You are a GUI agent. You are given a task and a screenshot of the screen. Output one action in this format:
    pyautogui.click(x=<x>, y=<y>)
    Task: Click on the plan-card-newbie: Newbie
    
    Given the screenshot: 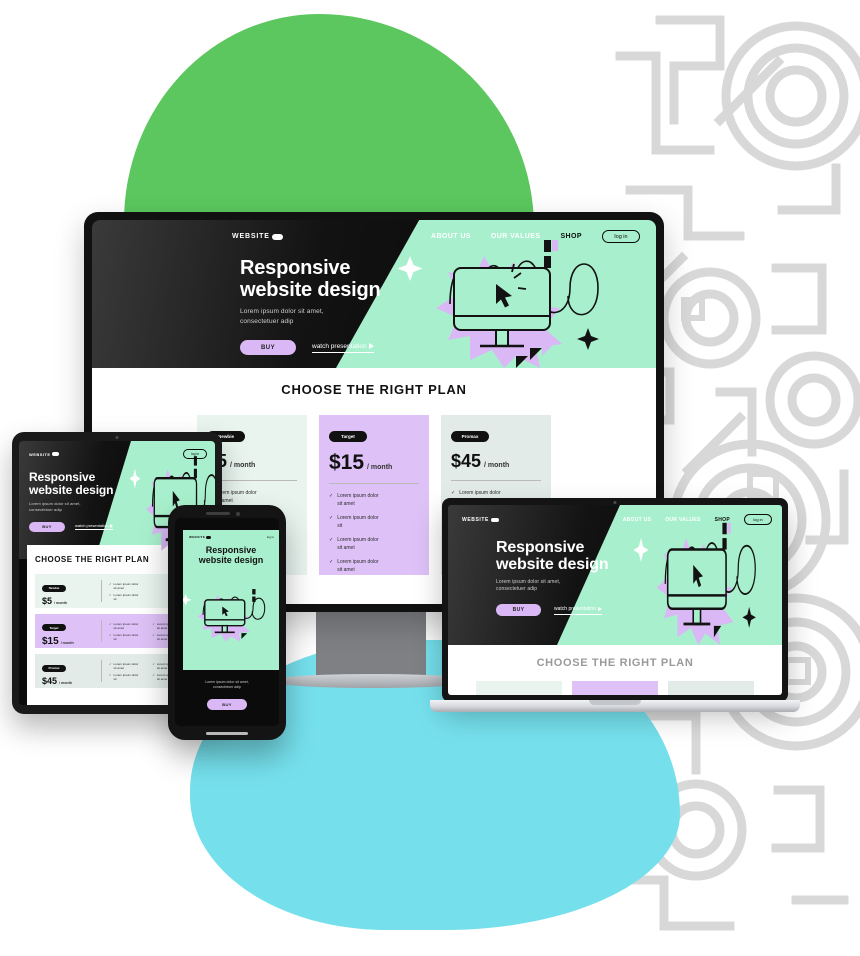 What is the action you would take?
    pyautogui.click(x=519, y=688)
    